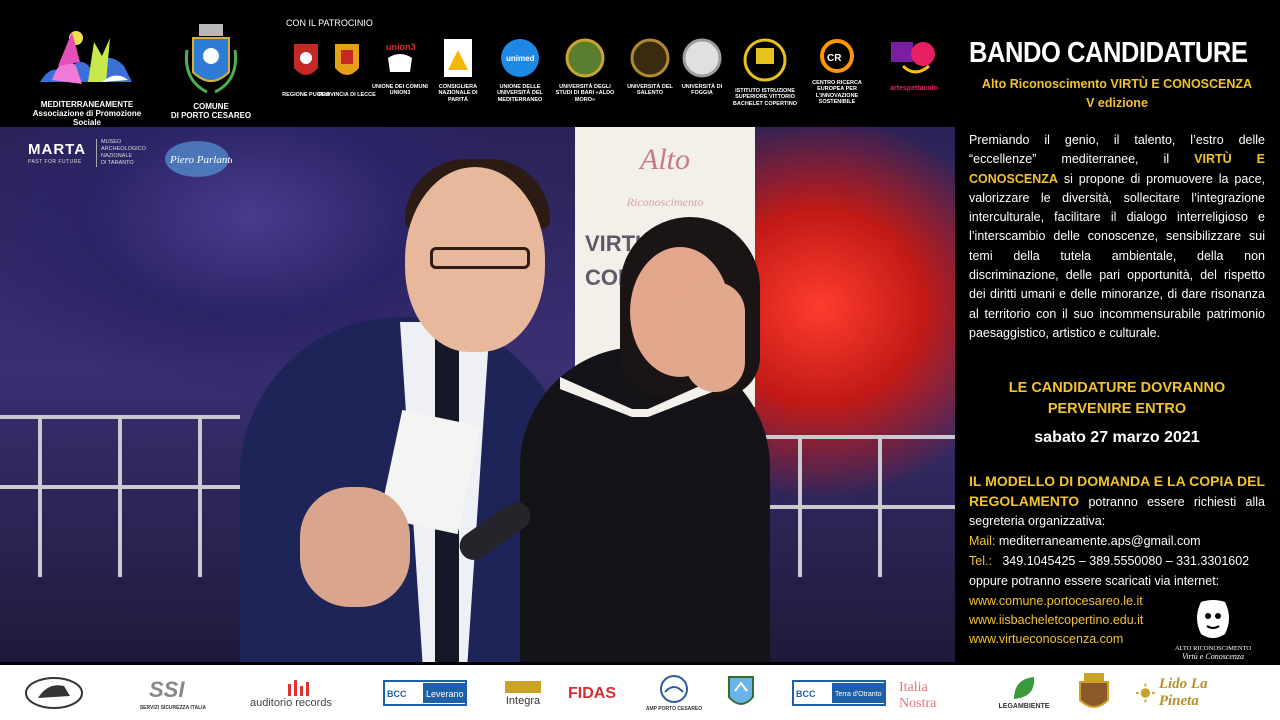 This screenshot has width=1280, height=720. What do you see at coordinates (355, 547) in the screenshot?
I see `thumbs-up-left` at bounding box center [355, 547].